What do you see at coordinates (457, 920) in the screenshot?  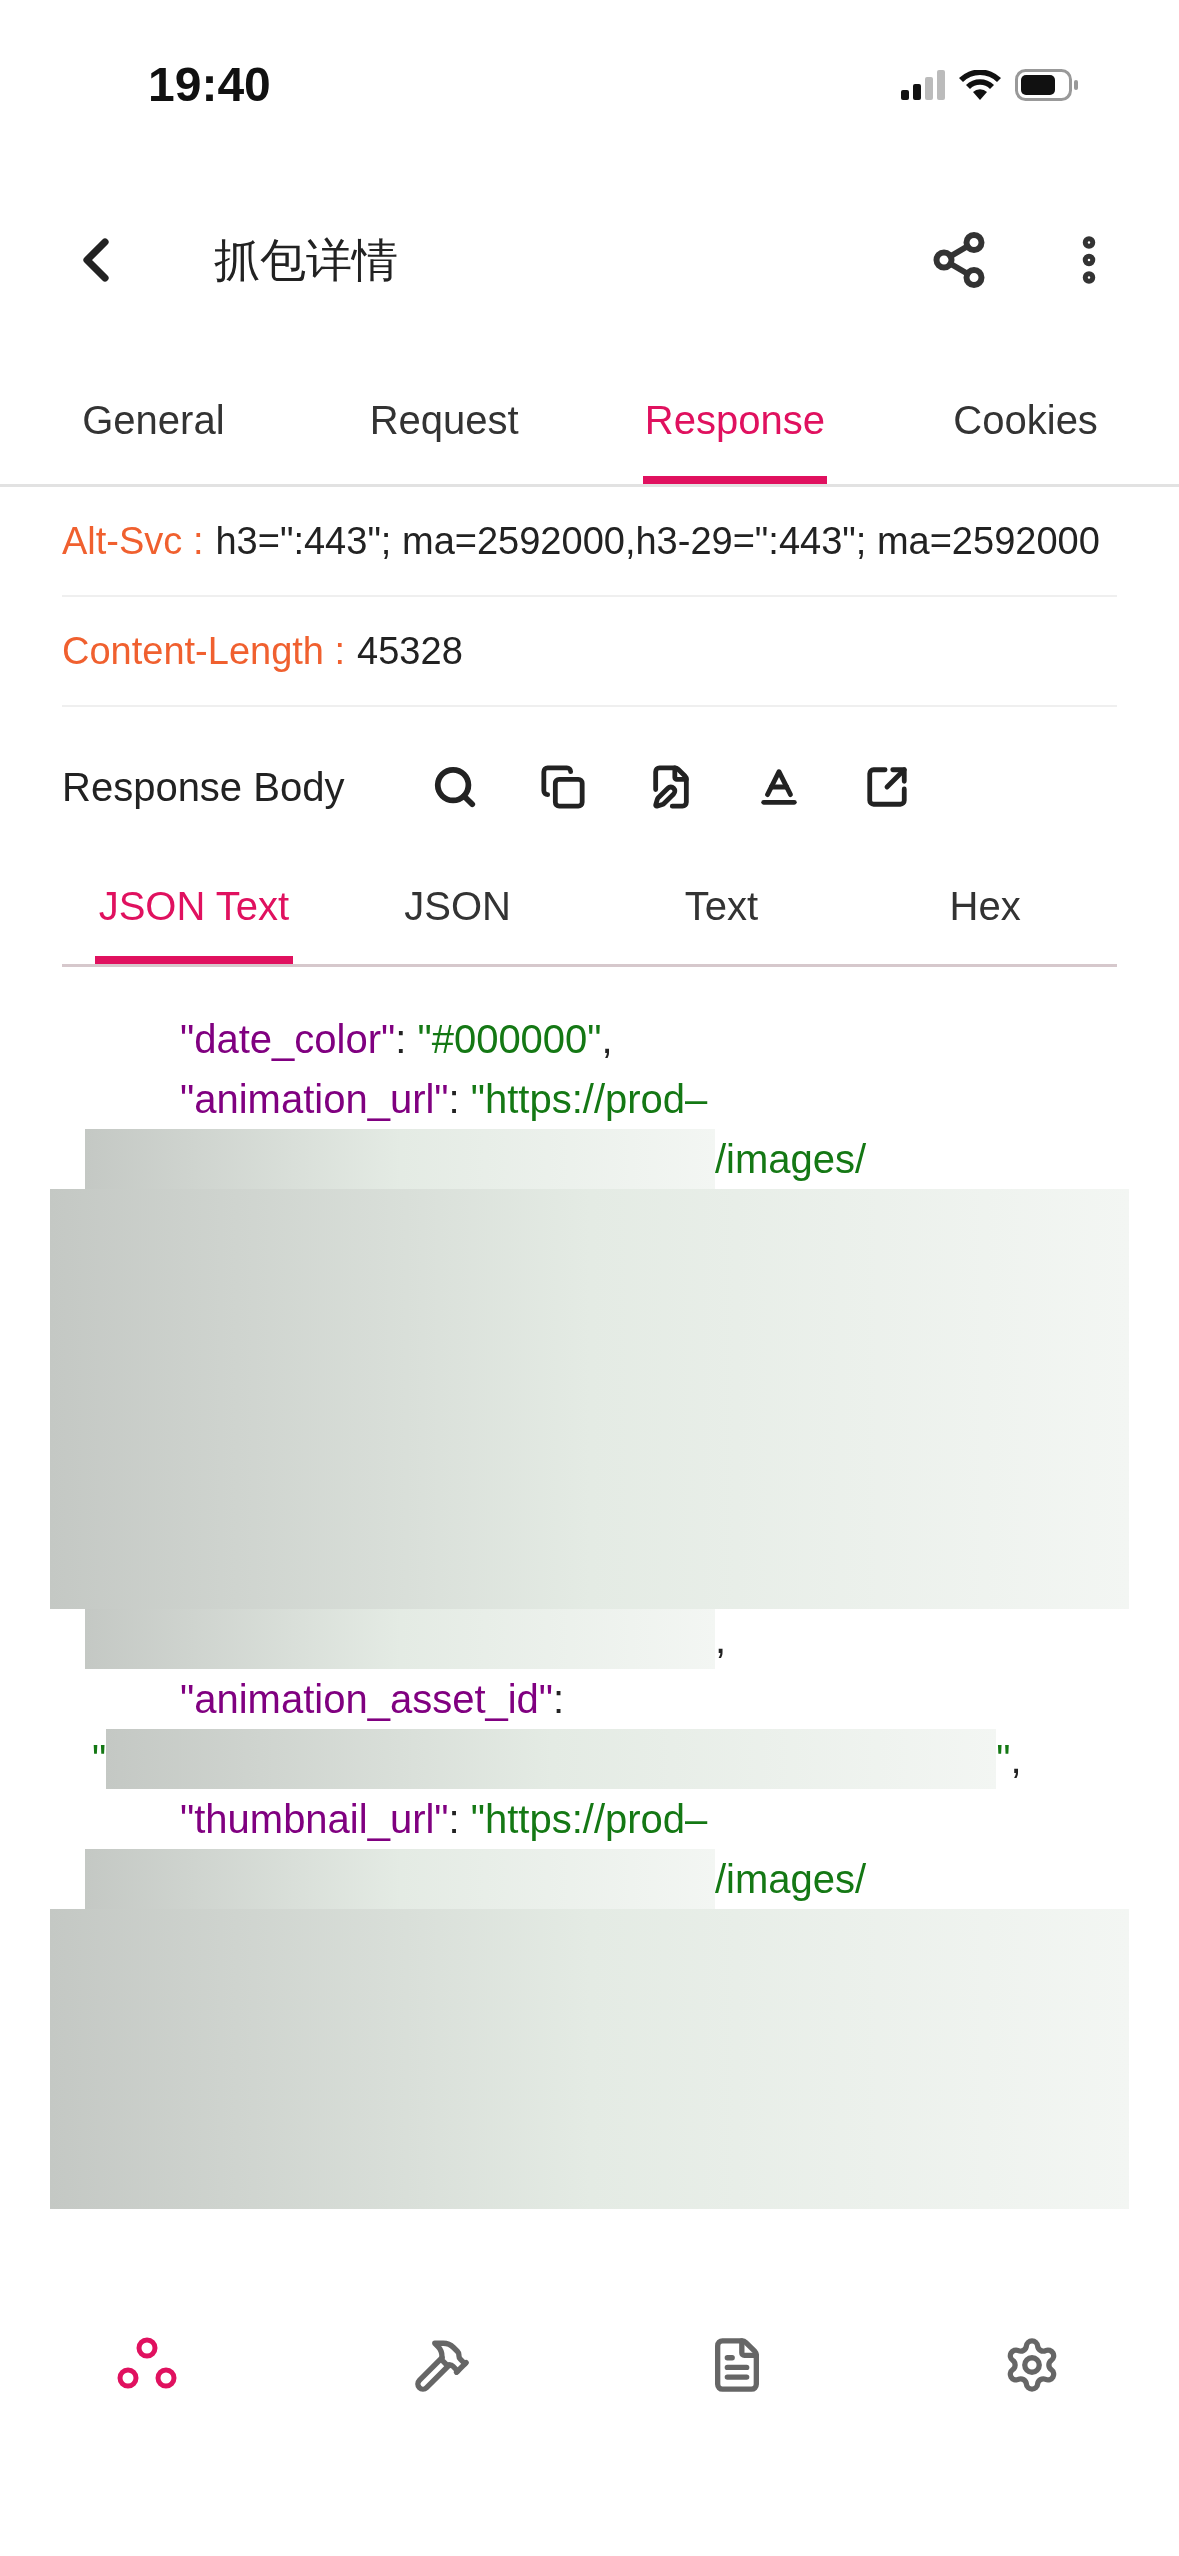 I see `tab: JSON` at bounding box center [457, 920].